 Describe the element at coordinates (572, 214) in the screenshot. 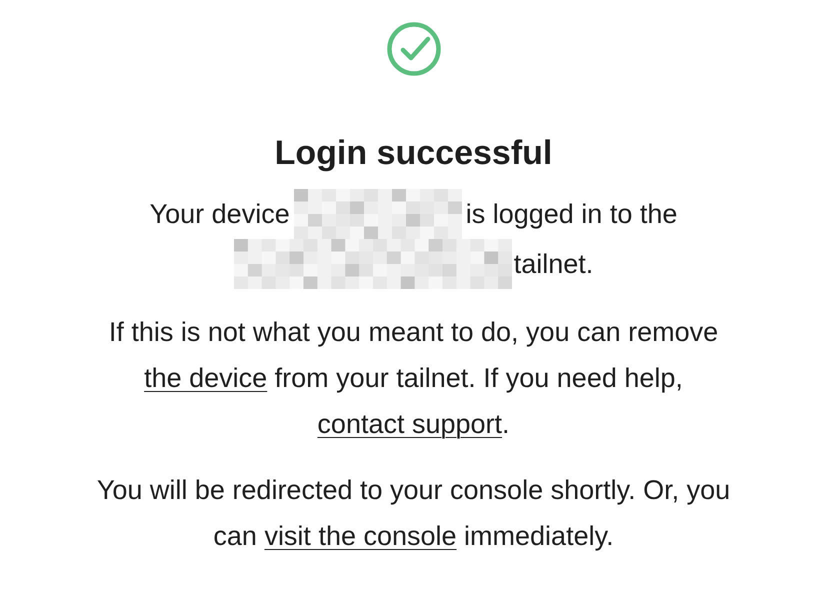

I see `status-text: is logged in to the` at that location.